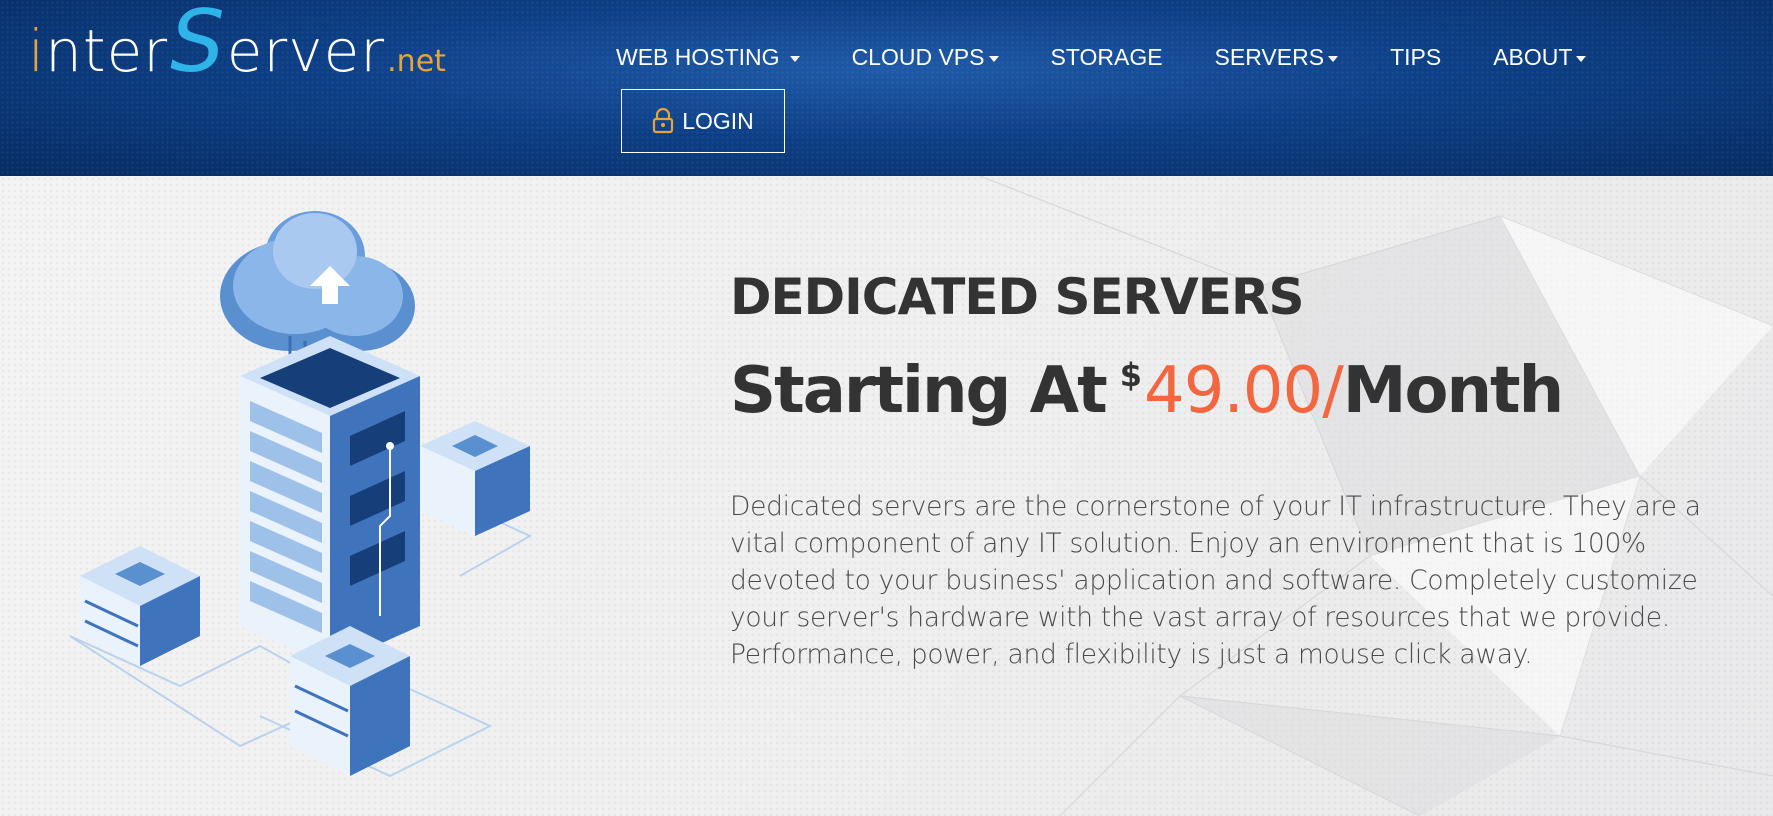 The width and height of the screenshot is (1773, 816). I want to click on server-stack-front-icon, so click(350, 701).